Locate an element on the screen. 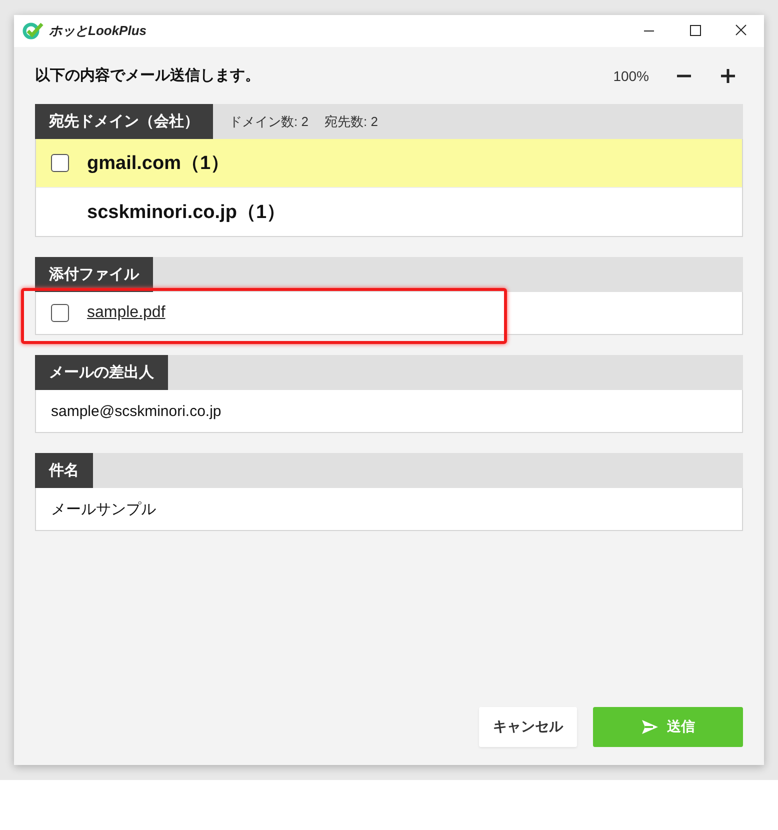  section-title: 件名 is located at coordinates (64, 470).